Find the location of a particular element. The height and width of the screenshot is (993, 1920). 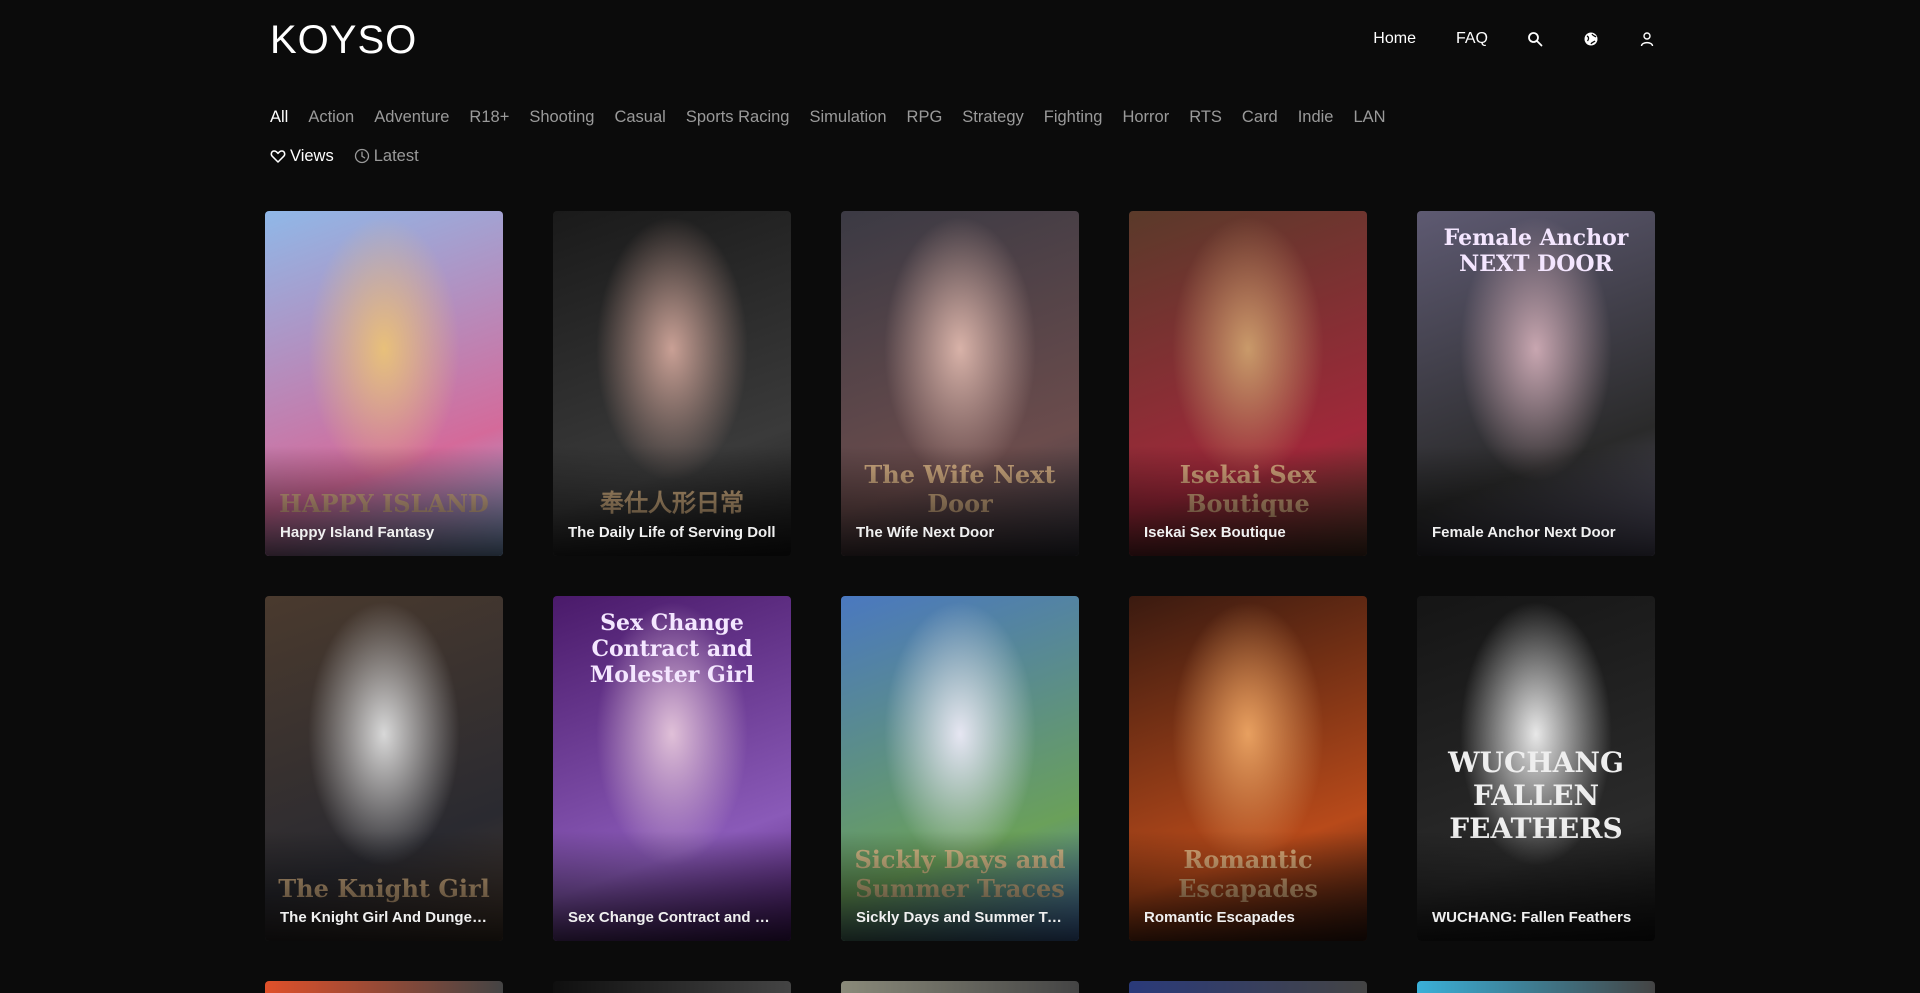

heart-icon is located at coordinates (278, 156).